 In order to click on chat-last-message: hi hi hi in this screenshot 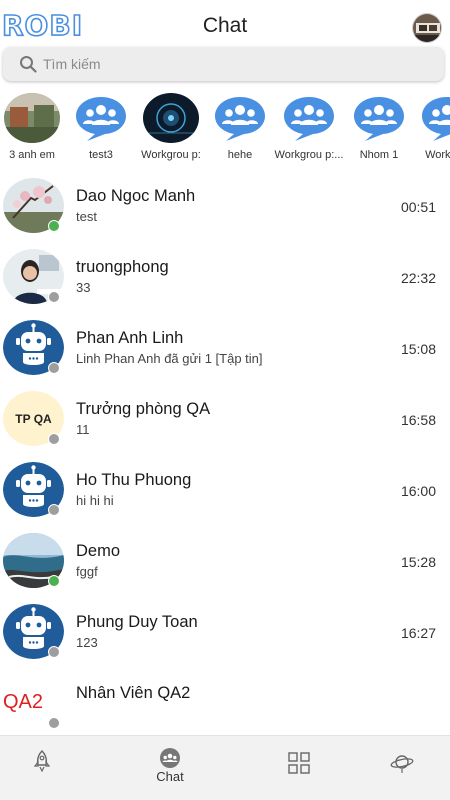, I will do `click(95, 500)`.